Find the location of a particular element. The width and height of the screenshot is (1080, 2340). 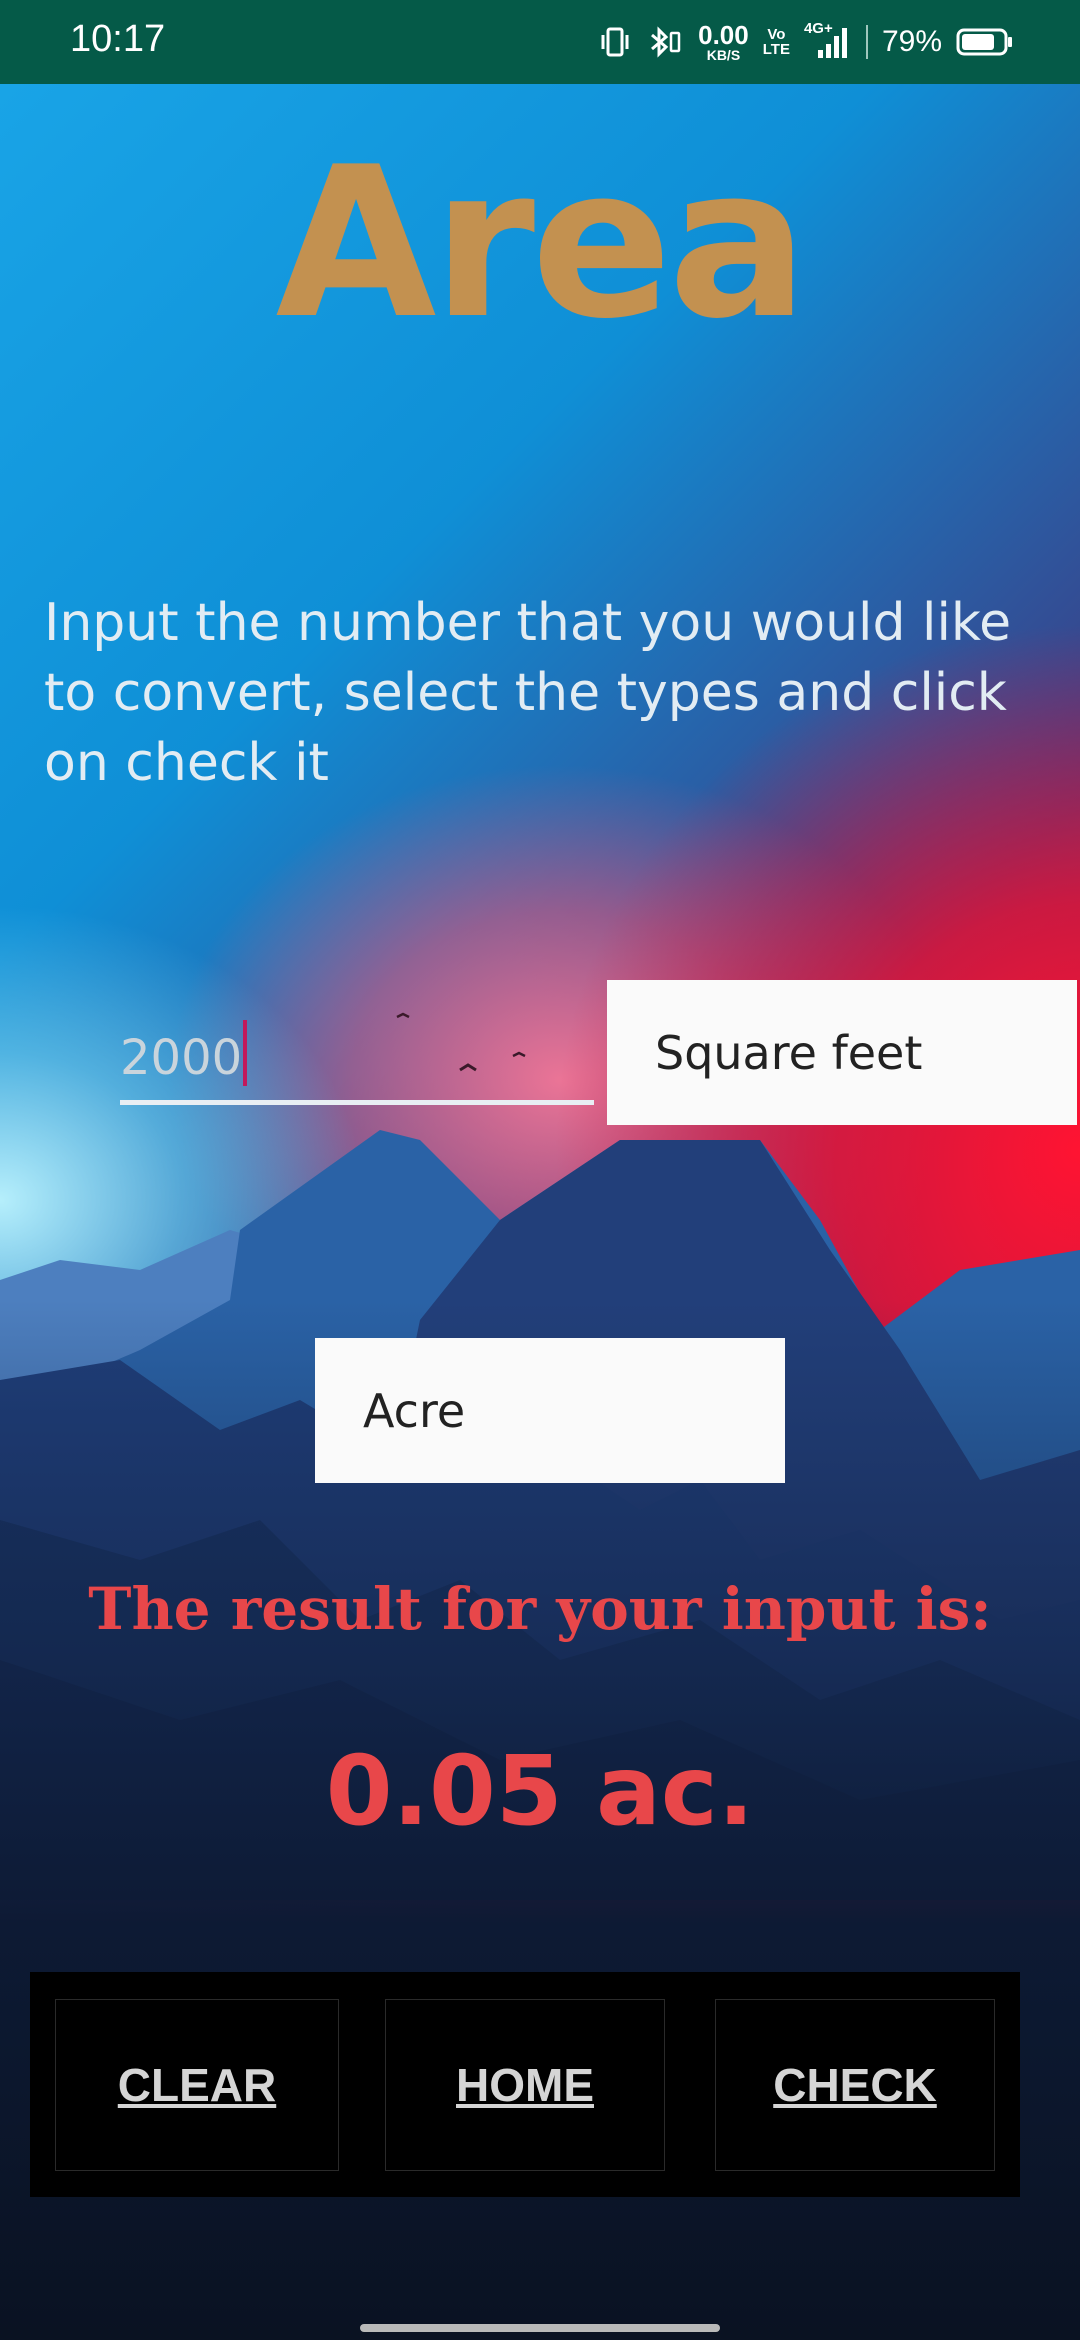

button-bar: CLEAR HOME CHECK is located at coordinates (525, 2084).